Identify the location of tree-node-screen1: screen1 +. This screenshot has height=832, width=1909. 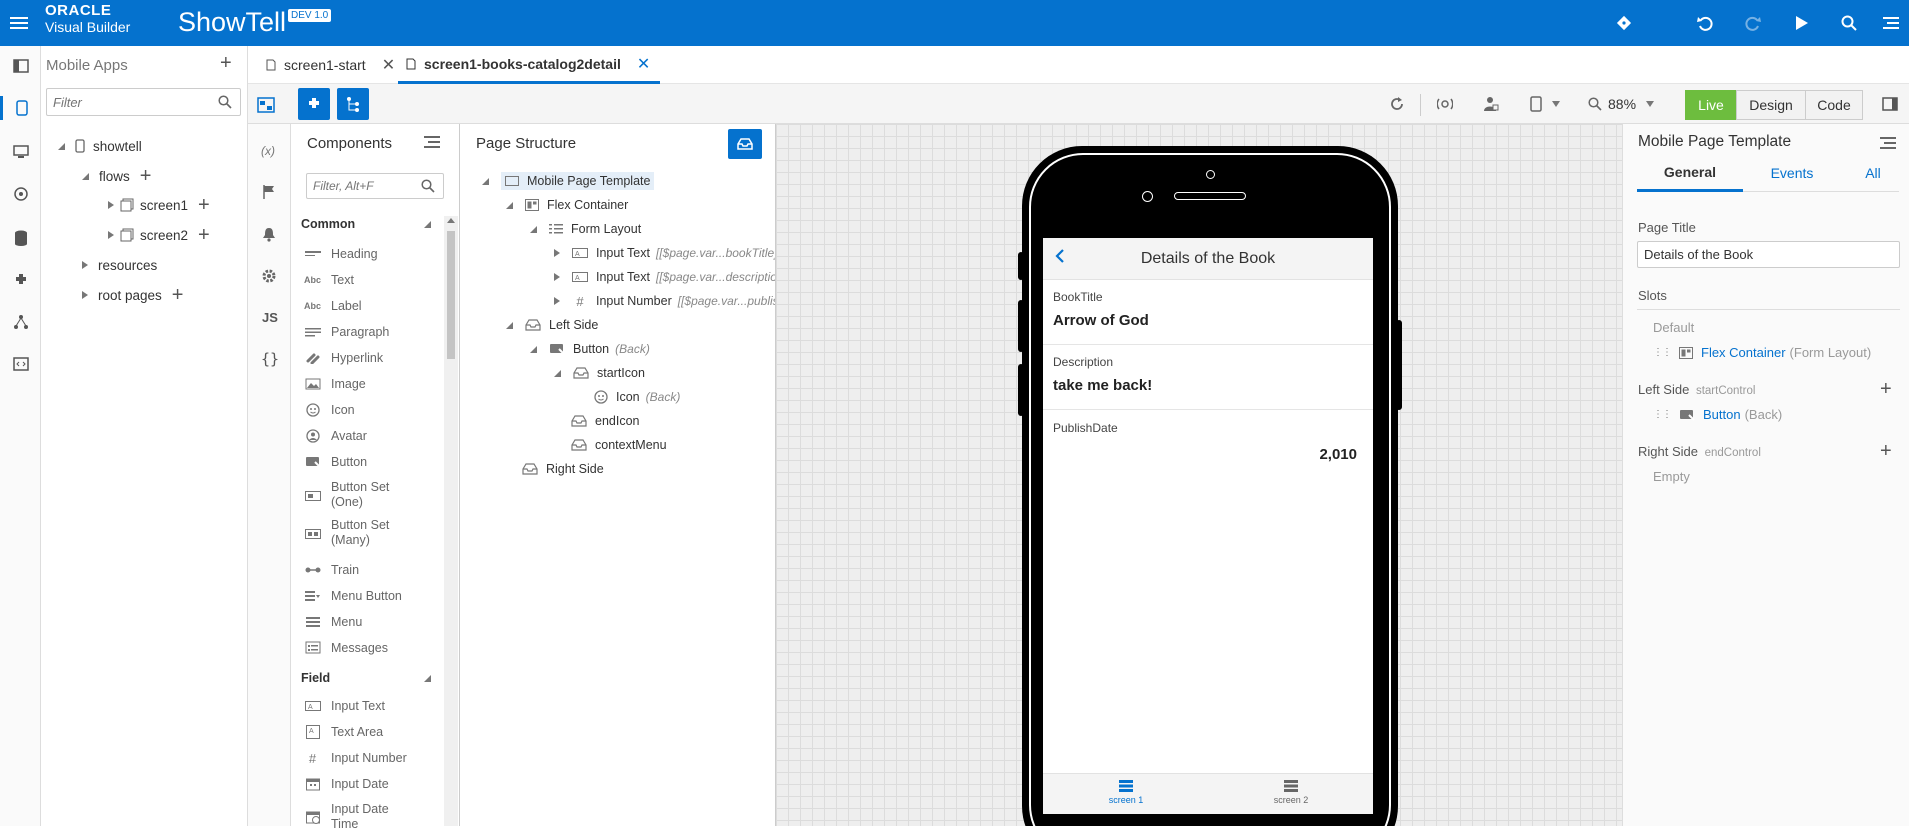
(159, 205).